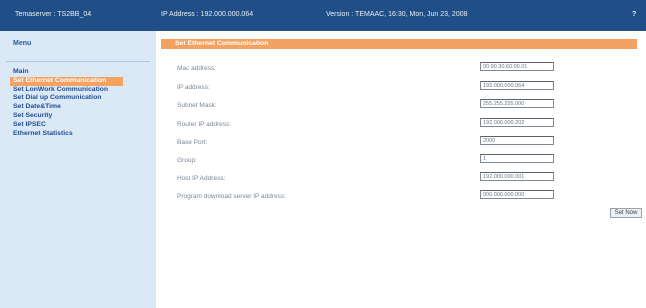 The image size is (646, 308). I want to click on sidebar-item-set-ipsec: Set IPSEC, so click(78, 125).